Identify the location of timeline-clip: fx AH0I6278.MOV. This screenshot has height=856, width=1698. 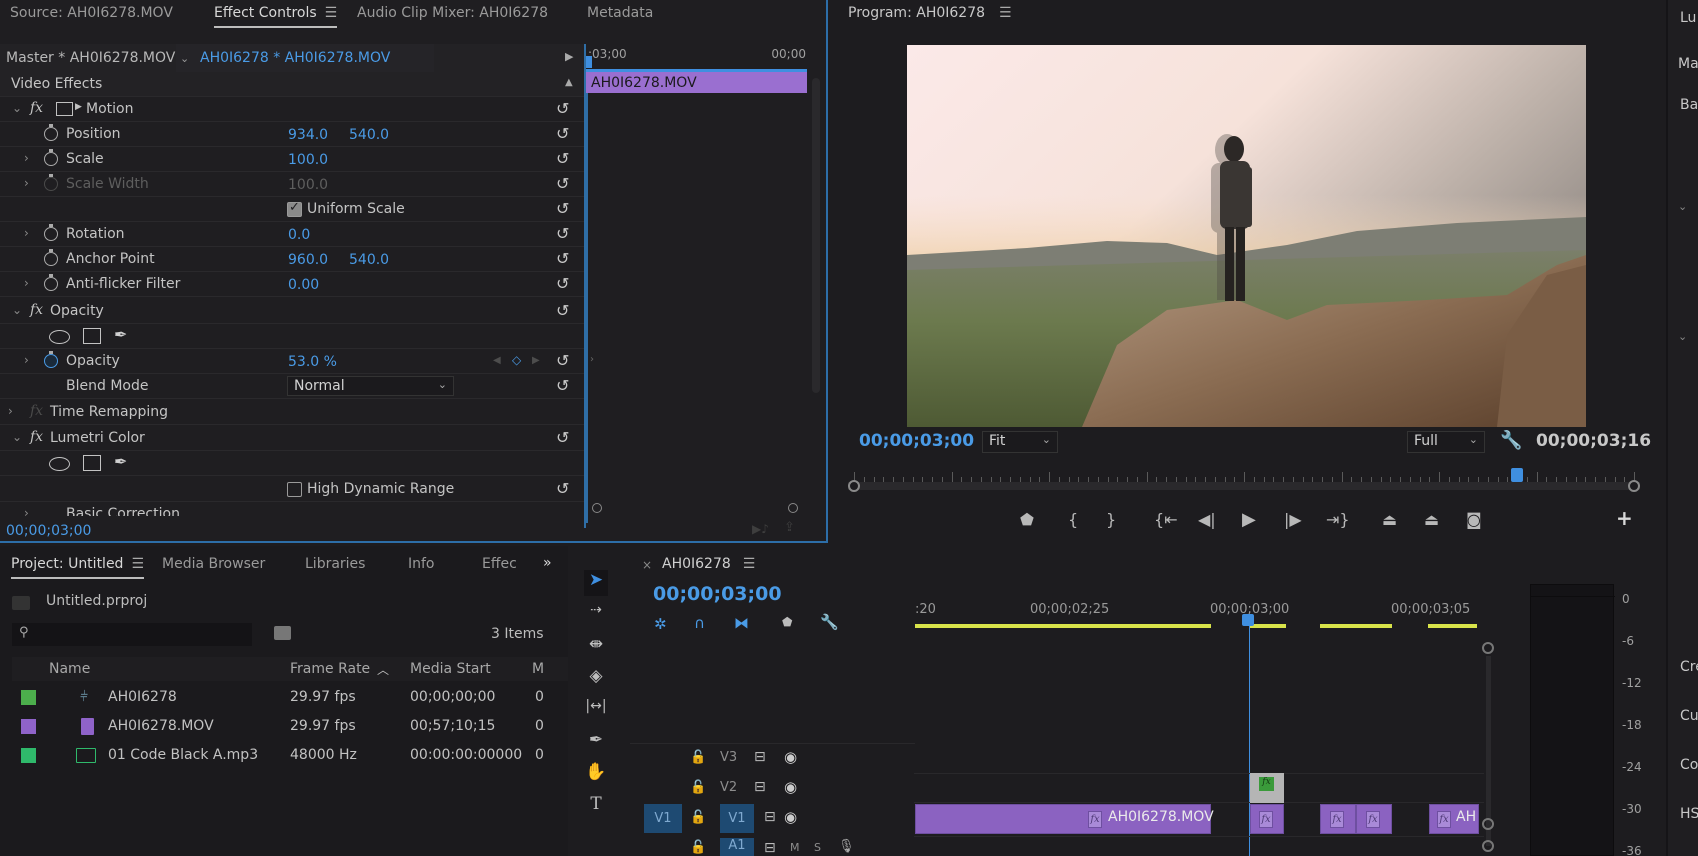
(1064, 819).